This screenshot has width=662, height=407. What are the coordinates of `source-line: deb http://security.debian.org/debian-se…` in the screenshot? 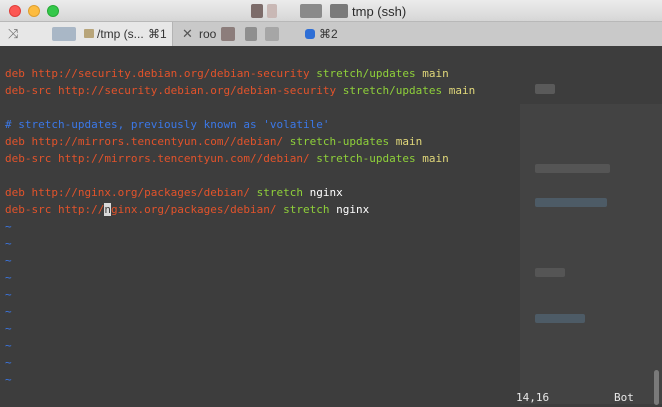 It's located at (227, 73).